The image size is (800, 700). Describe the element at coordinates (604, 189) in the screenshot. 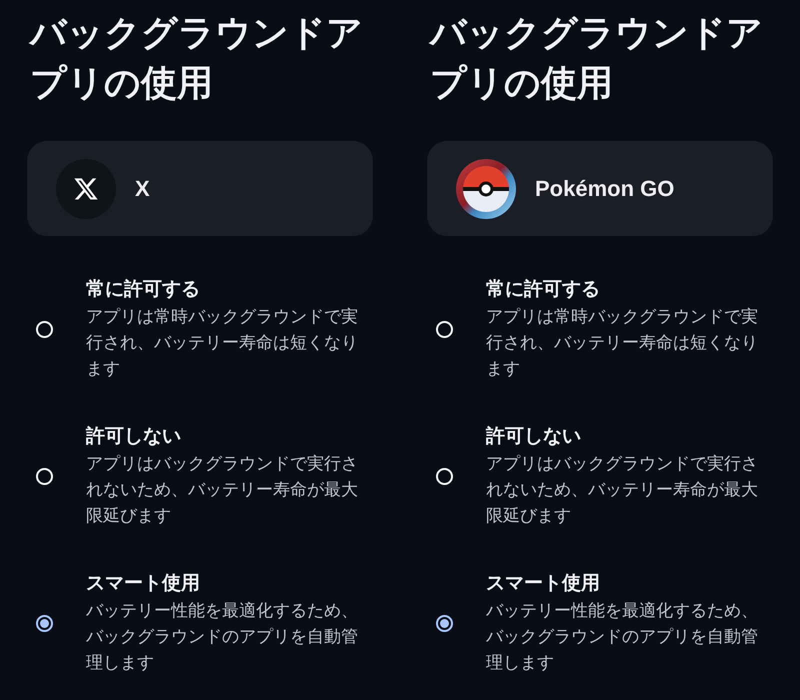

I see `app-name: Pokémon GO` at that location.